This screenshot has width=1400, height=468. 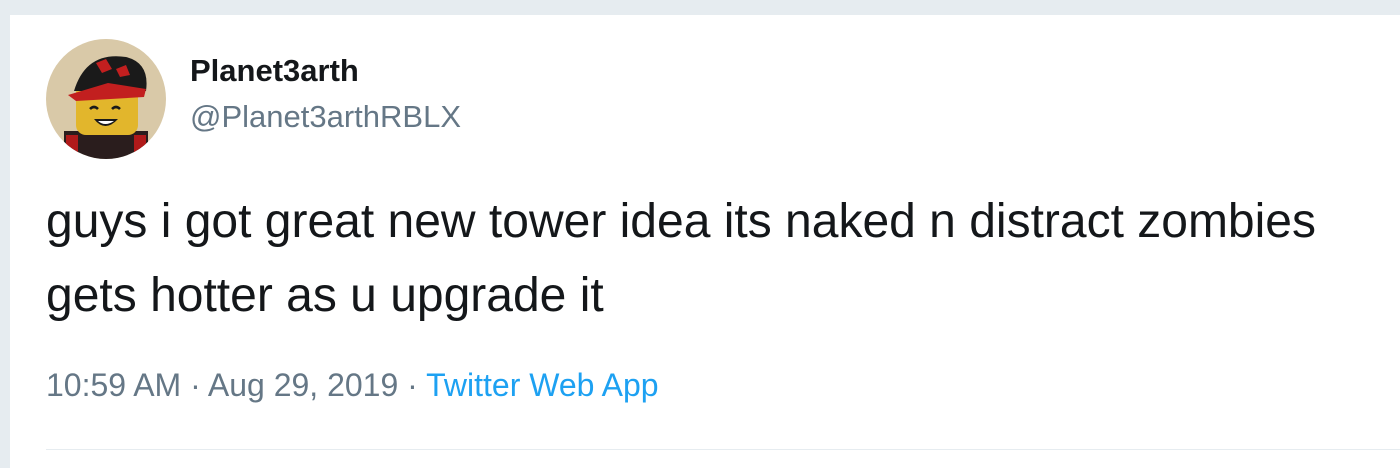 What do you see at coordinates (274, 71) in the screenshot?
I see `author-name: Planet3arth` at bounding box center [274, 71].